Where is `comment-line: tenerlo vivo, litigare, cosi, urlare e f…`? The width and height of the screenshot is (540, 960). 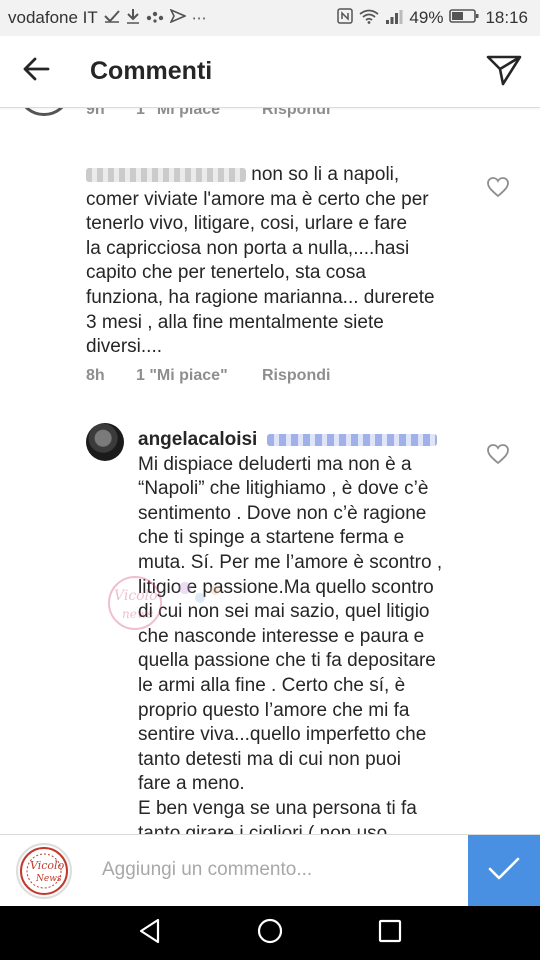 comment-line: tenerlo vivo, litigare, cosi, urlare e f… is located at coordinates (247, 224).